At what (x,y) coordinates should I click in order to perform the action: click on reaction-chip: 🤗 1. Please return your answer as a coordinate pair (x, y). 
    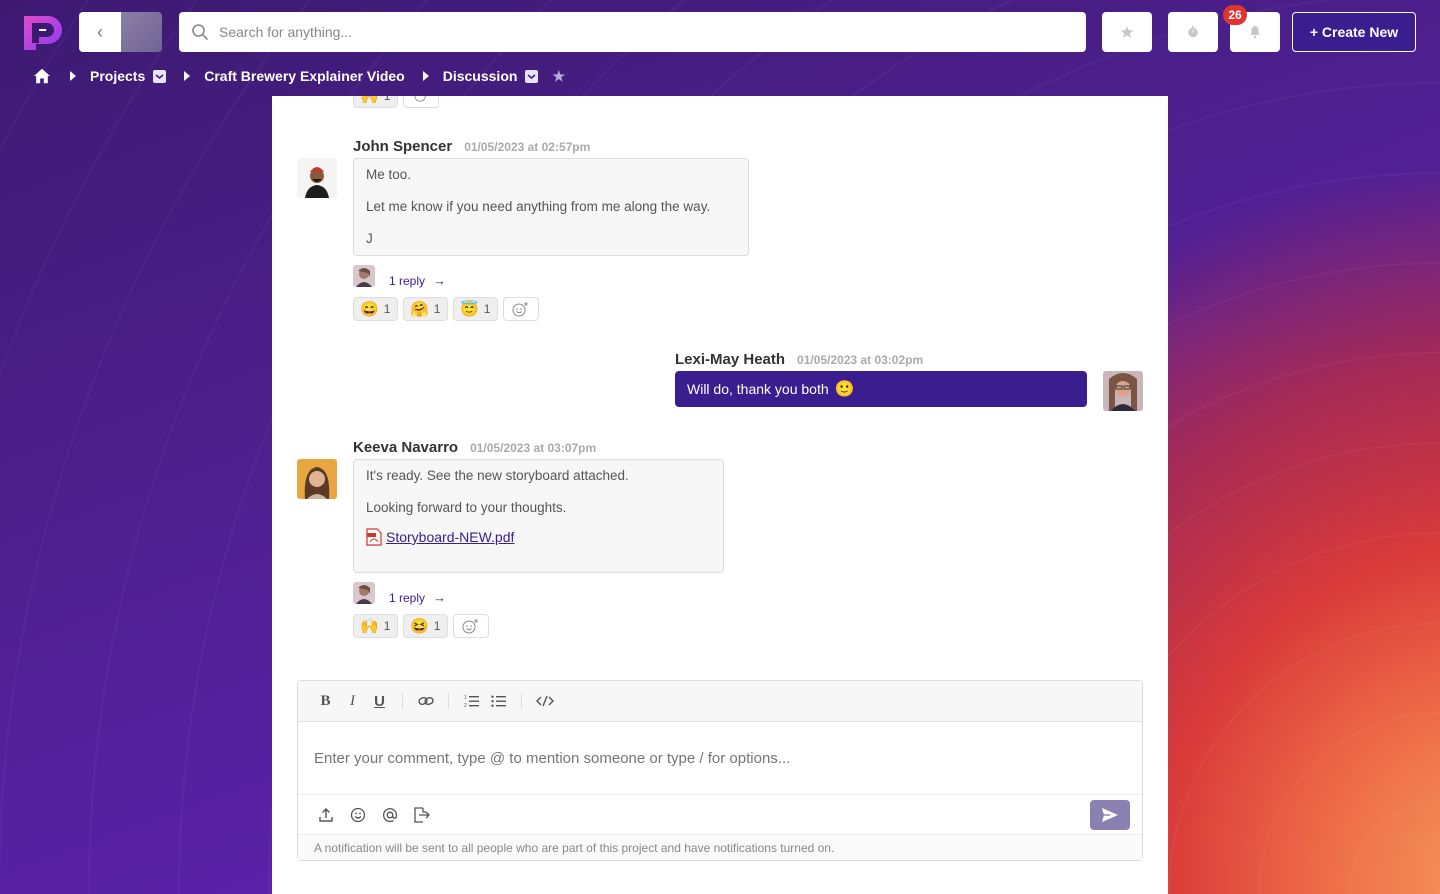
    Looking at the image, I should click on (425, 309).